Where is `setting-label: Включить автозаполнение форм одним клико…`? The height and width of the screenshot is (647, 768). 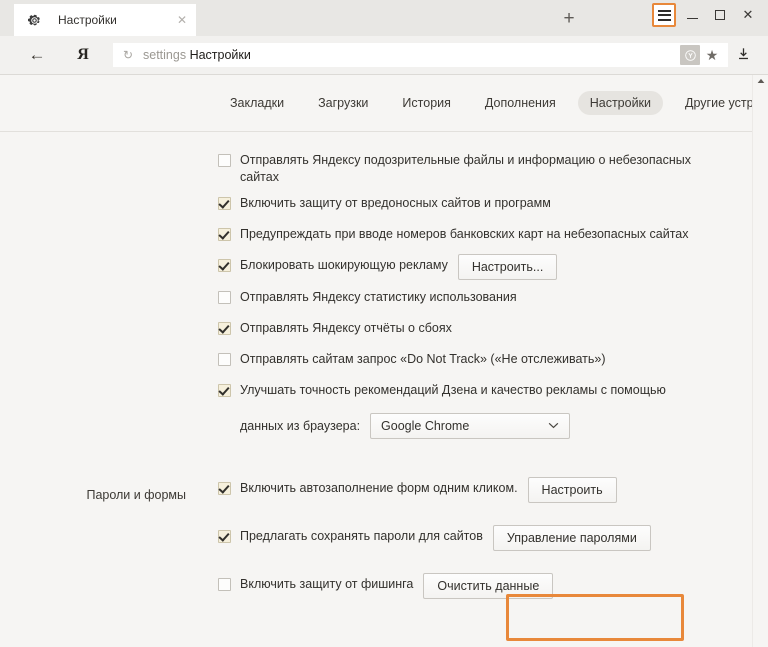 setting-label: Включить автозаполнение форм одним клико… is located at coordinates (379, 488).